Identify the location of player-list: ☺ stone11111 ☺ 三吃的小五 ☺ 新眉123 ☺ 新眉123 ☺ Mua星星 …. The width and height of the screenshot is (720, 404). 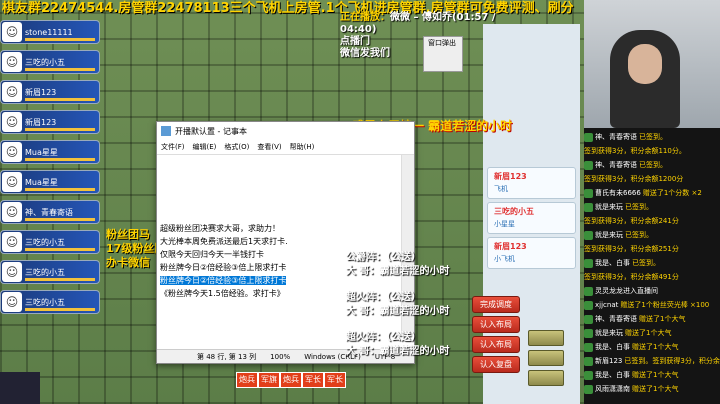
(50, 170).